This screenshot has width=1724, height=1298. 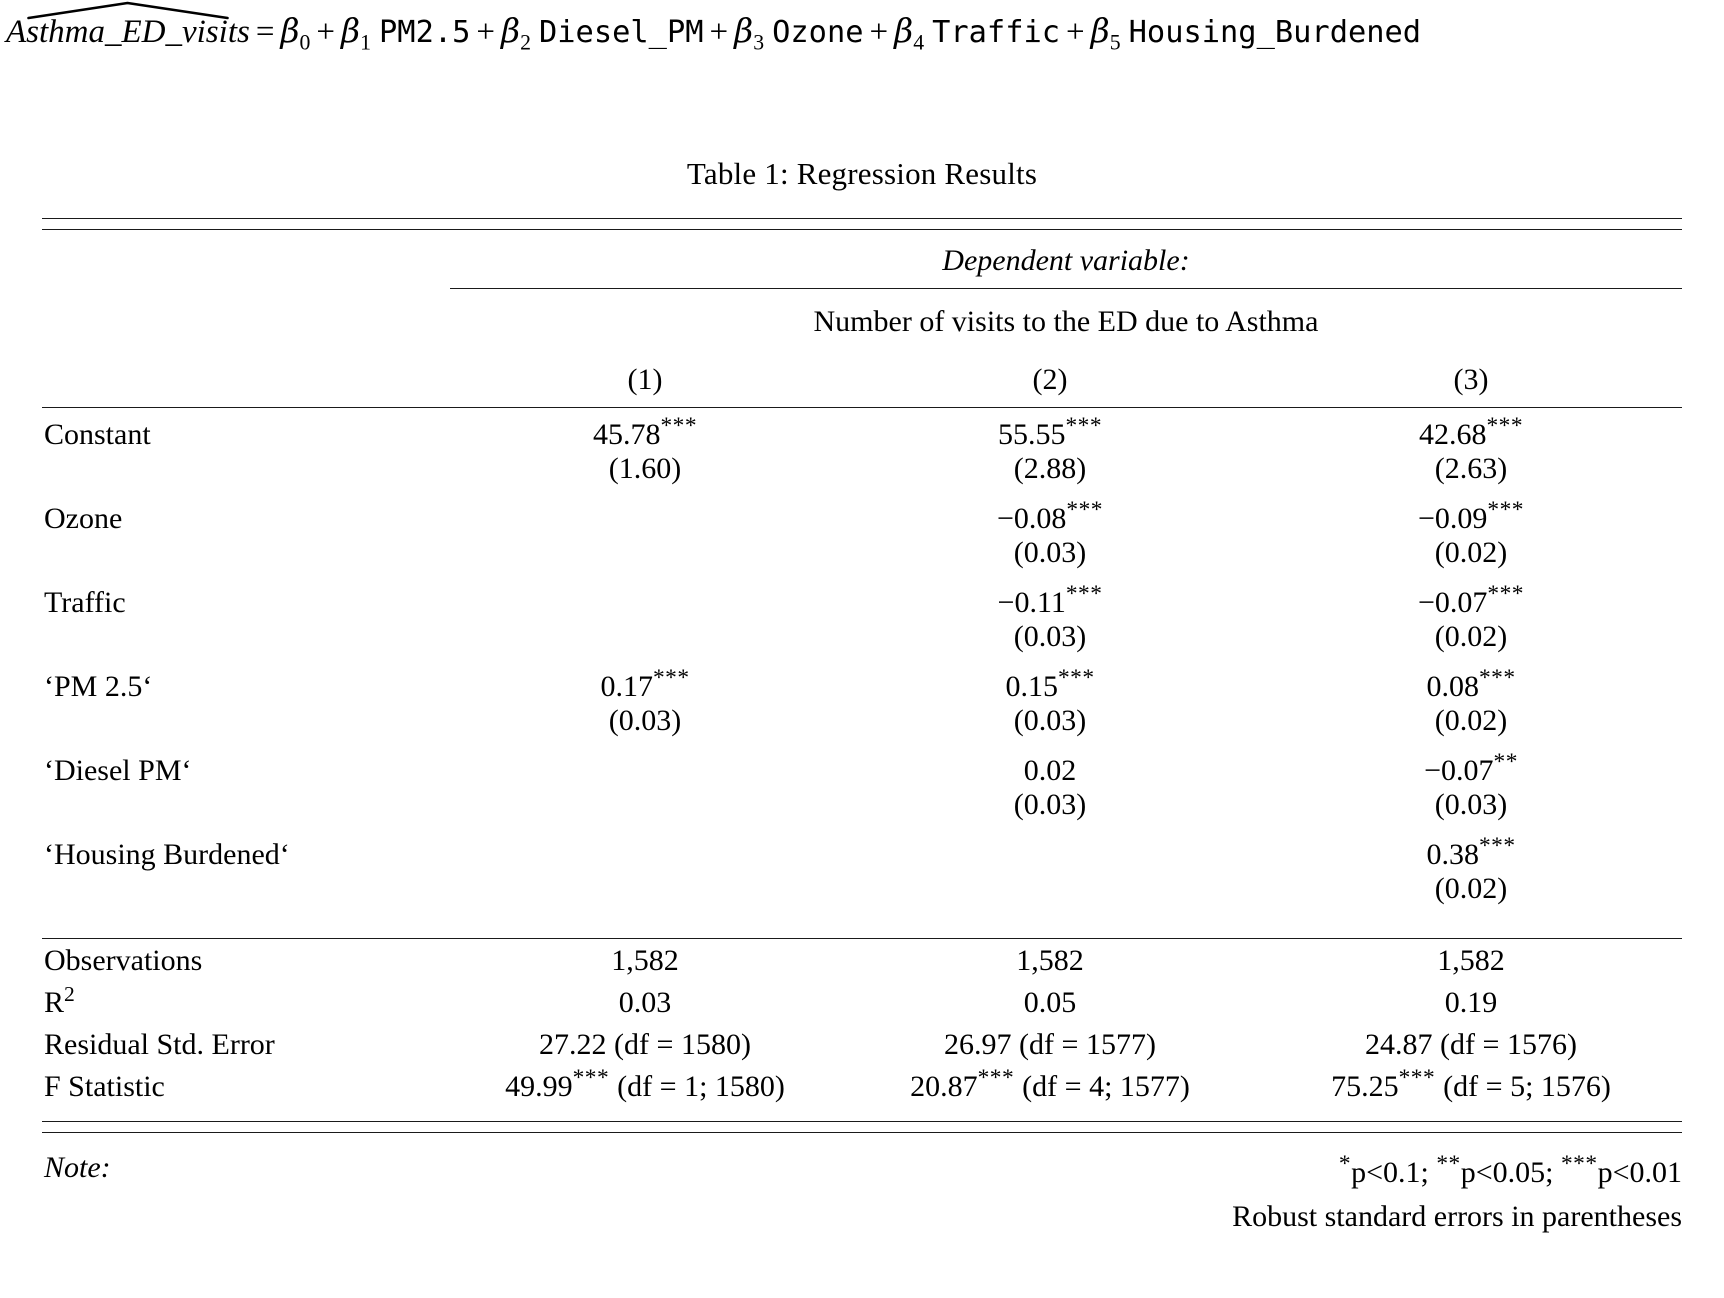 I want to click on stat-f-statistic-model3: 75.25*** (df = 5; 1576), so click(x=1471, y=1084).